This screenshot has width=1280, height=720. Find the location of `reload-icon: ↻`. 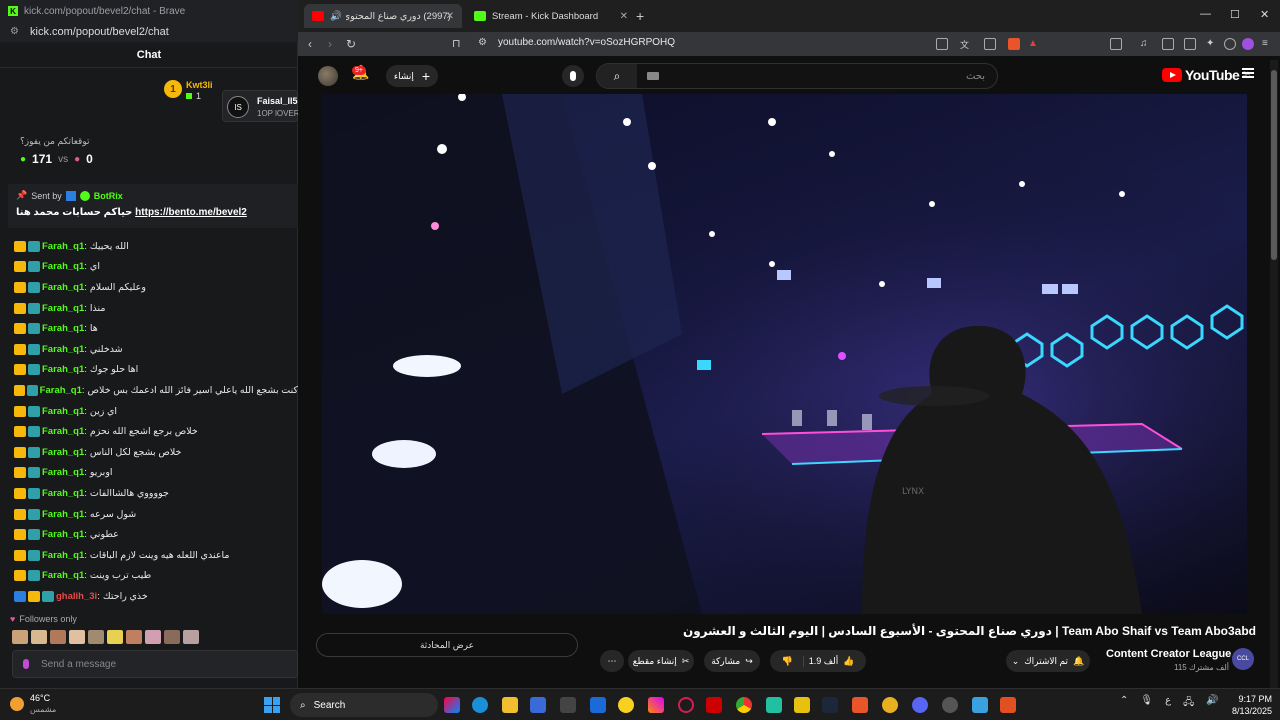

reload-icon: ↻ is located at coordinates (351, 44).